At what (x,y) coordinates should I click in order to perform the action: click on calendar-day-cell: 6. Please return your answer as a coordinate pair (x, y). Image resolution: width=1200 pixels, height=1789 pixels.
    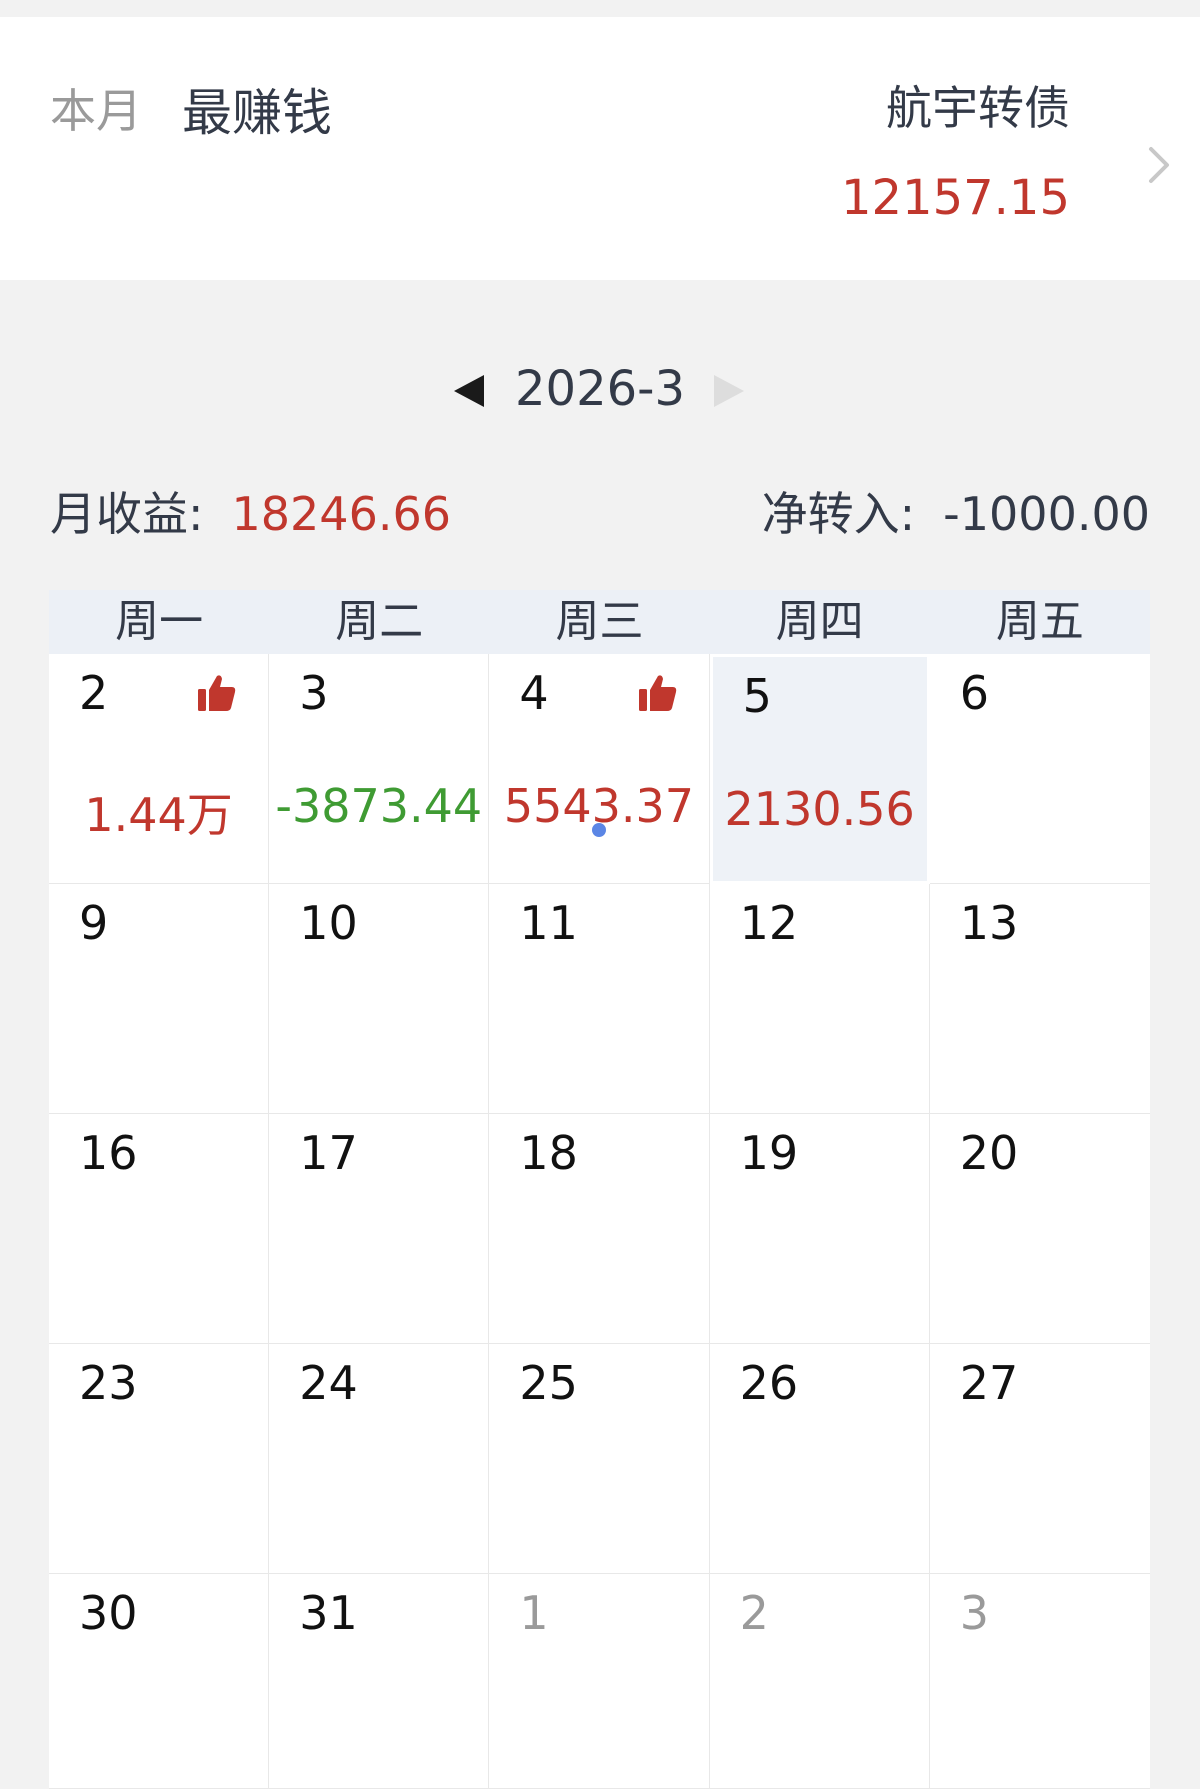
    Looking at the image, I should click on (1039, 769).